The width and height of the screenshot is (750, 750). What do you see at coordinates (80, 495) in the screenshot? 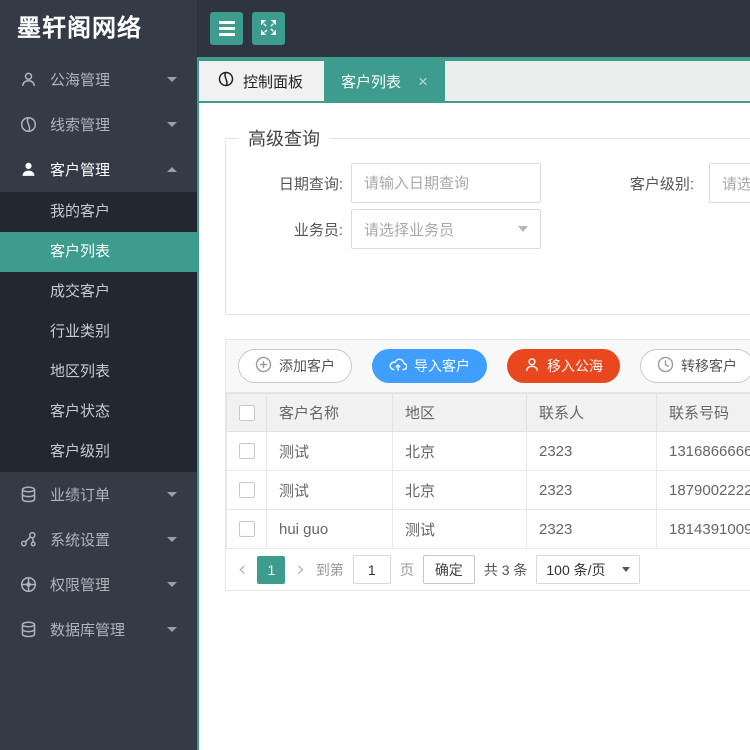
I see `sidebar-item-label: 业绩订单` at bounding box center [80, 495].